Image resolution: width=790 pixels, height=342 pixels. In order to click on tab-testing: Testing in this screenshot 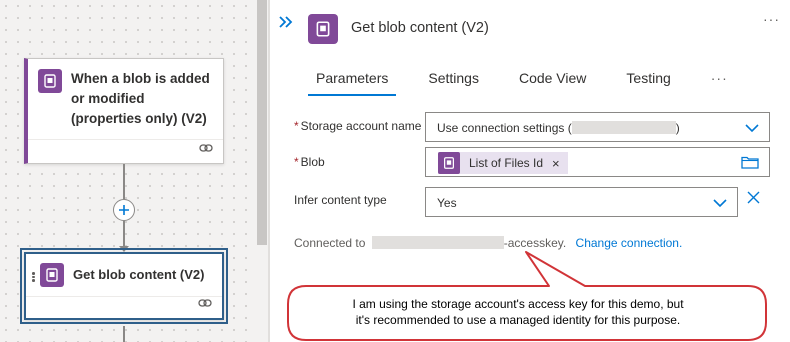, I will do `click(648, 81)`.